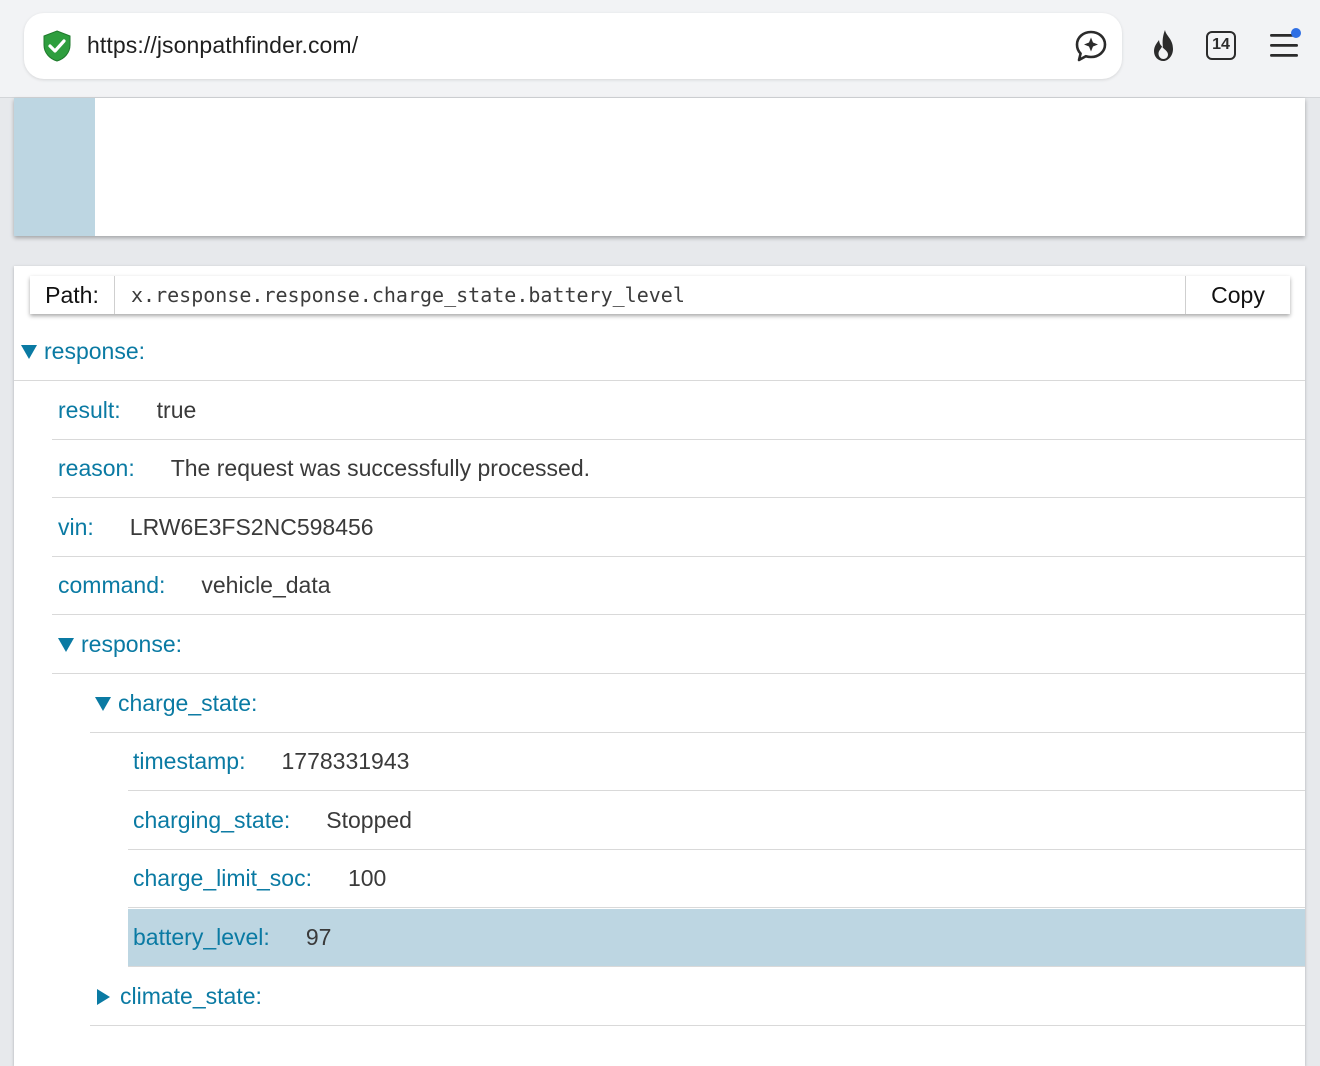 The image size is (1320, 1066). Describe the element at coordinates (573, 46) in the screenshot. I see `address-bar: https://jsonpathfinder.com/` at that location.